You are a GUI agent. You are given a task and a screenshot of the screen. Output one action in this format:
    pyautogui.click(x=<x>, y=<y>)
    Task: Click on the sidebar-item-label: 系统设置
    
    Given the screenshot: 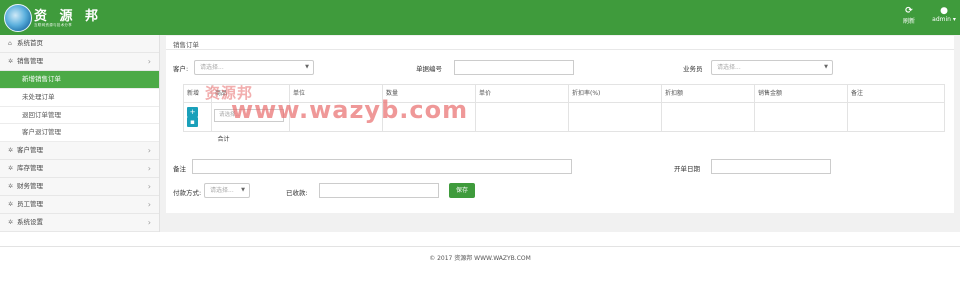 What is the action you would take?
    pyautogui.click(x=30, y=221)
    